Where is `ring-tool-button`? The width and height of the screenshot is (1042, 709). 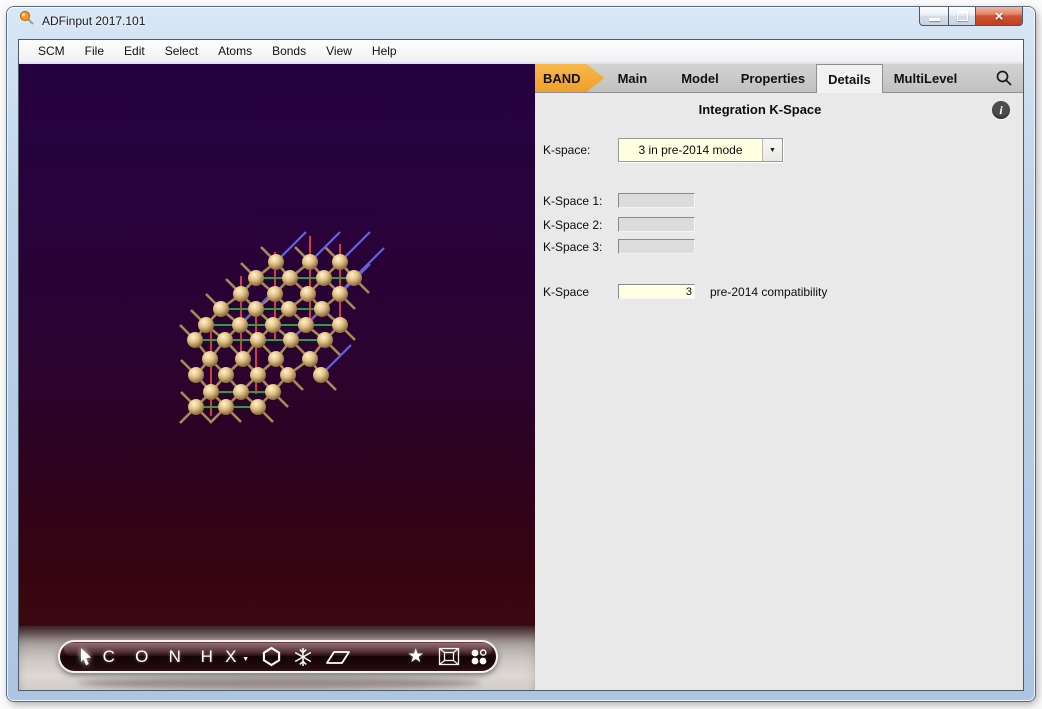
ring-tool-button is located at coordinates (271, 656).